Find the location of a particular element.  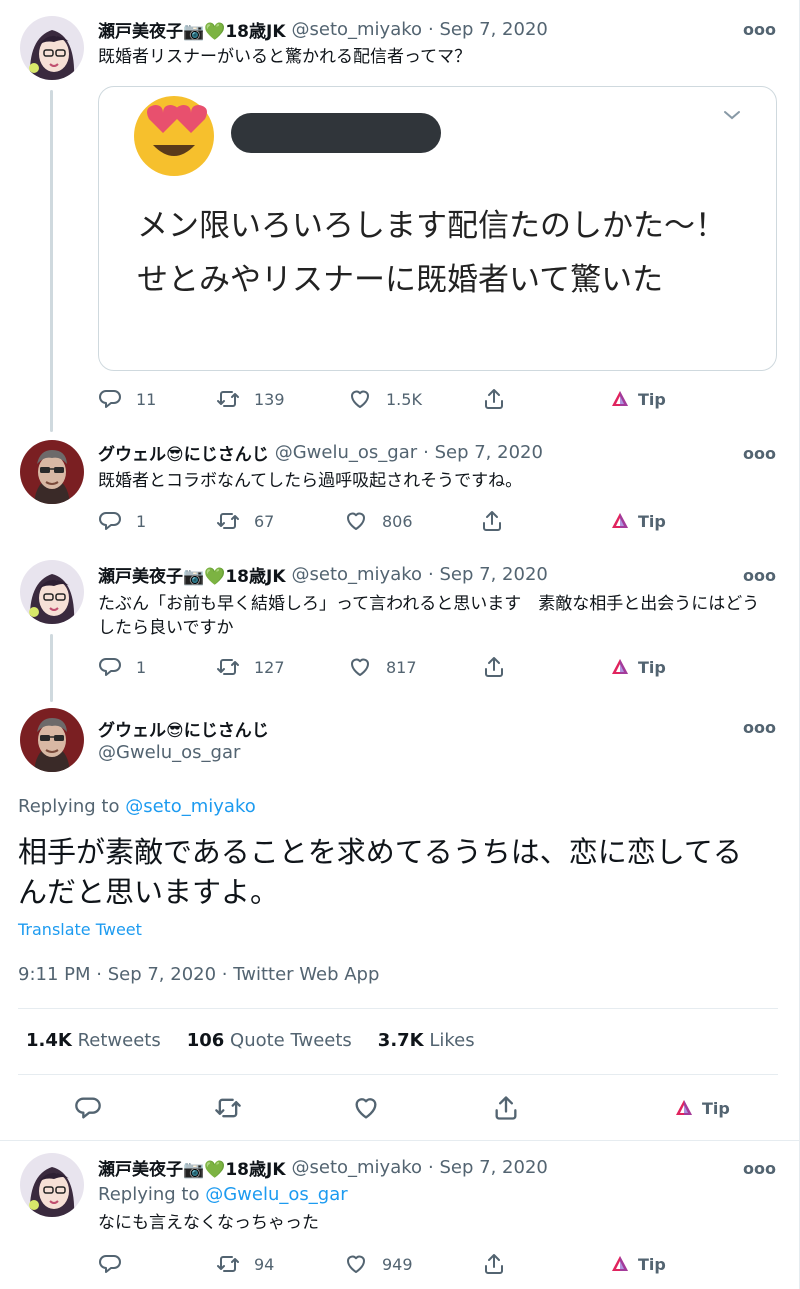

redacted-name-bar is located at coordinates (336, 133).